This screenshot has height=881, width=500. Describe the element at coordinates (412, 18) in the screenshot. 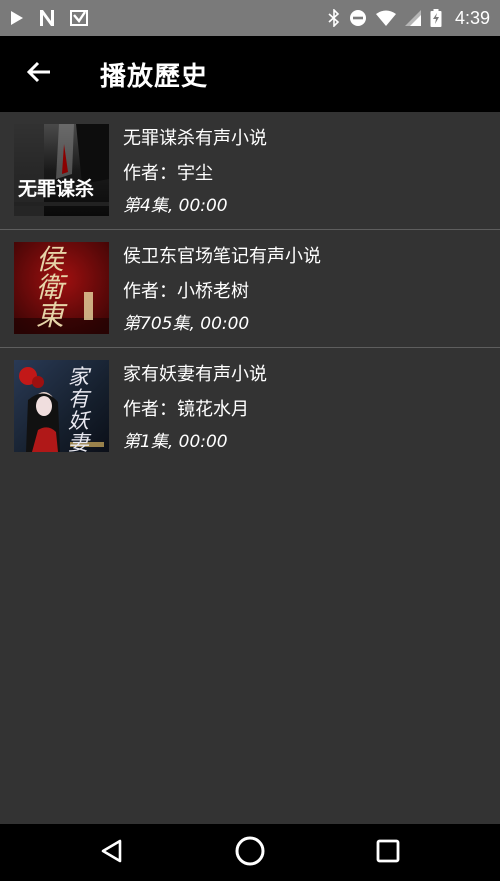

I see `signal-icon` at that location.